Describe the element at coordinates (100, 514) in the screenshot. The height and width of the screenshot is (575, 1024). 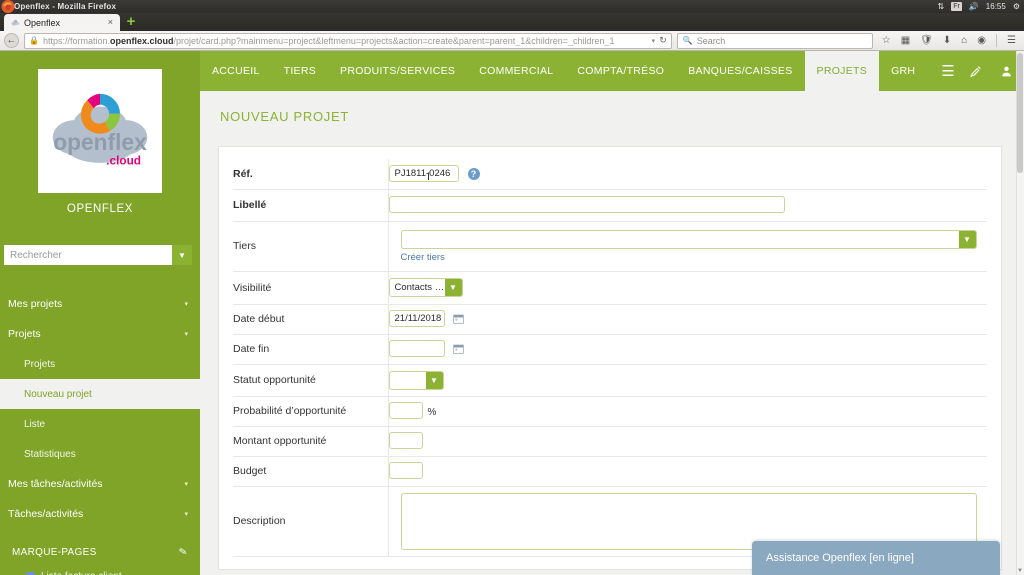
I see `sidebar-item-taches-activites: Tâches/activités ▾` at that location.